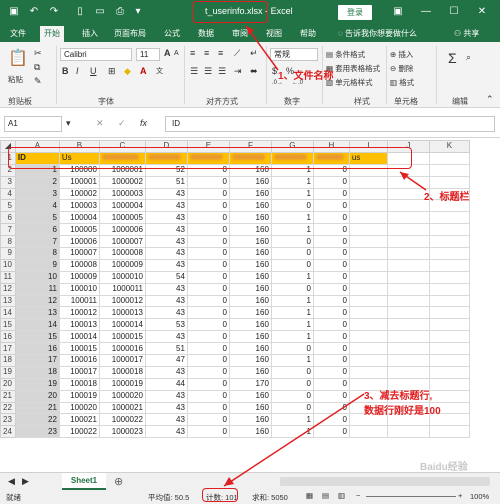  I want to click on undo-icon: ↶, so click(34, 12).